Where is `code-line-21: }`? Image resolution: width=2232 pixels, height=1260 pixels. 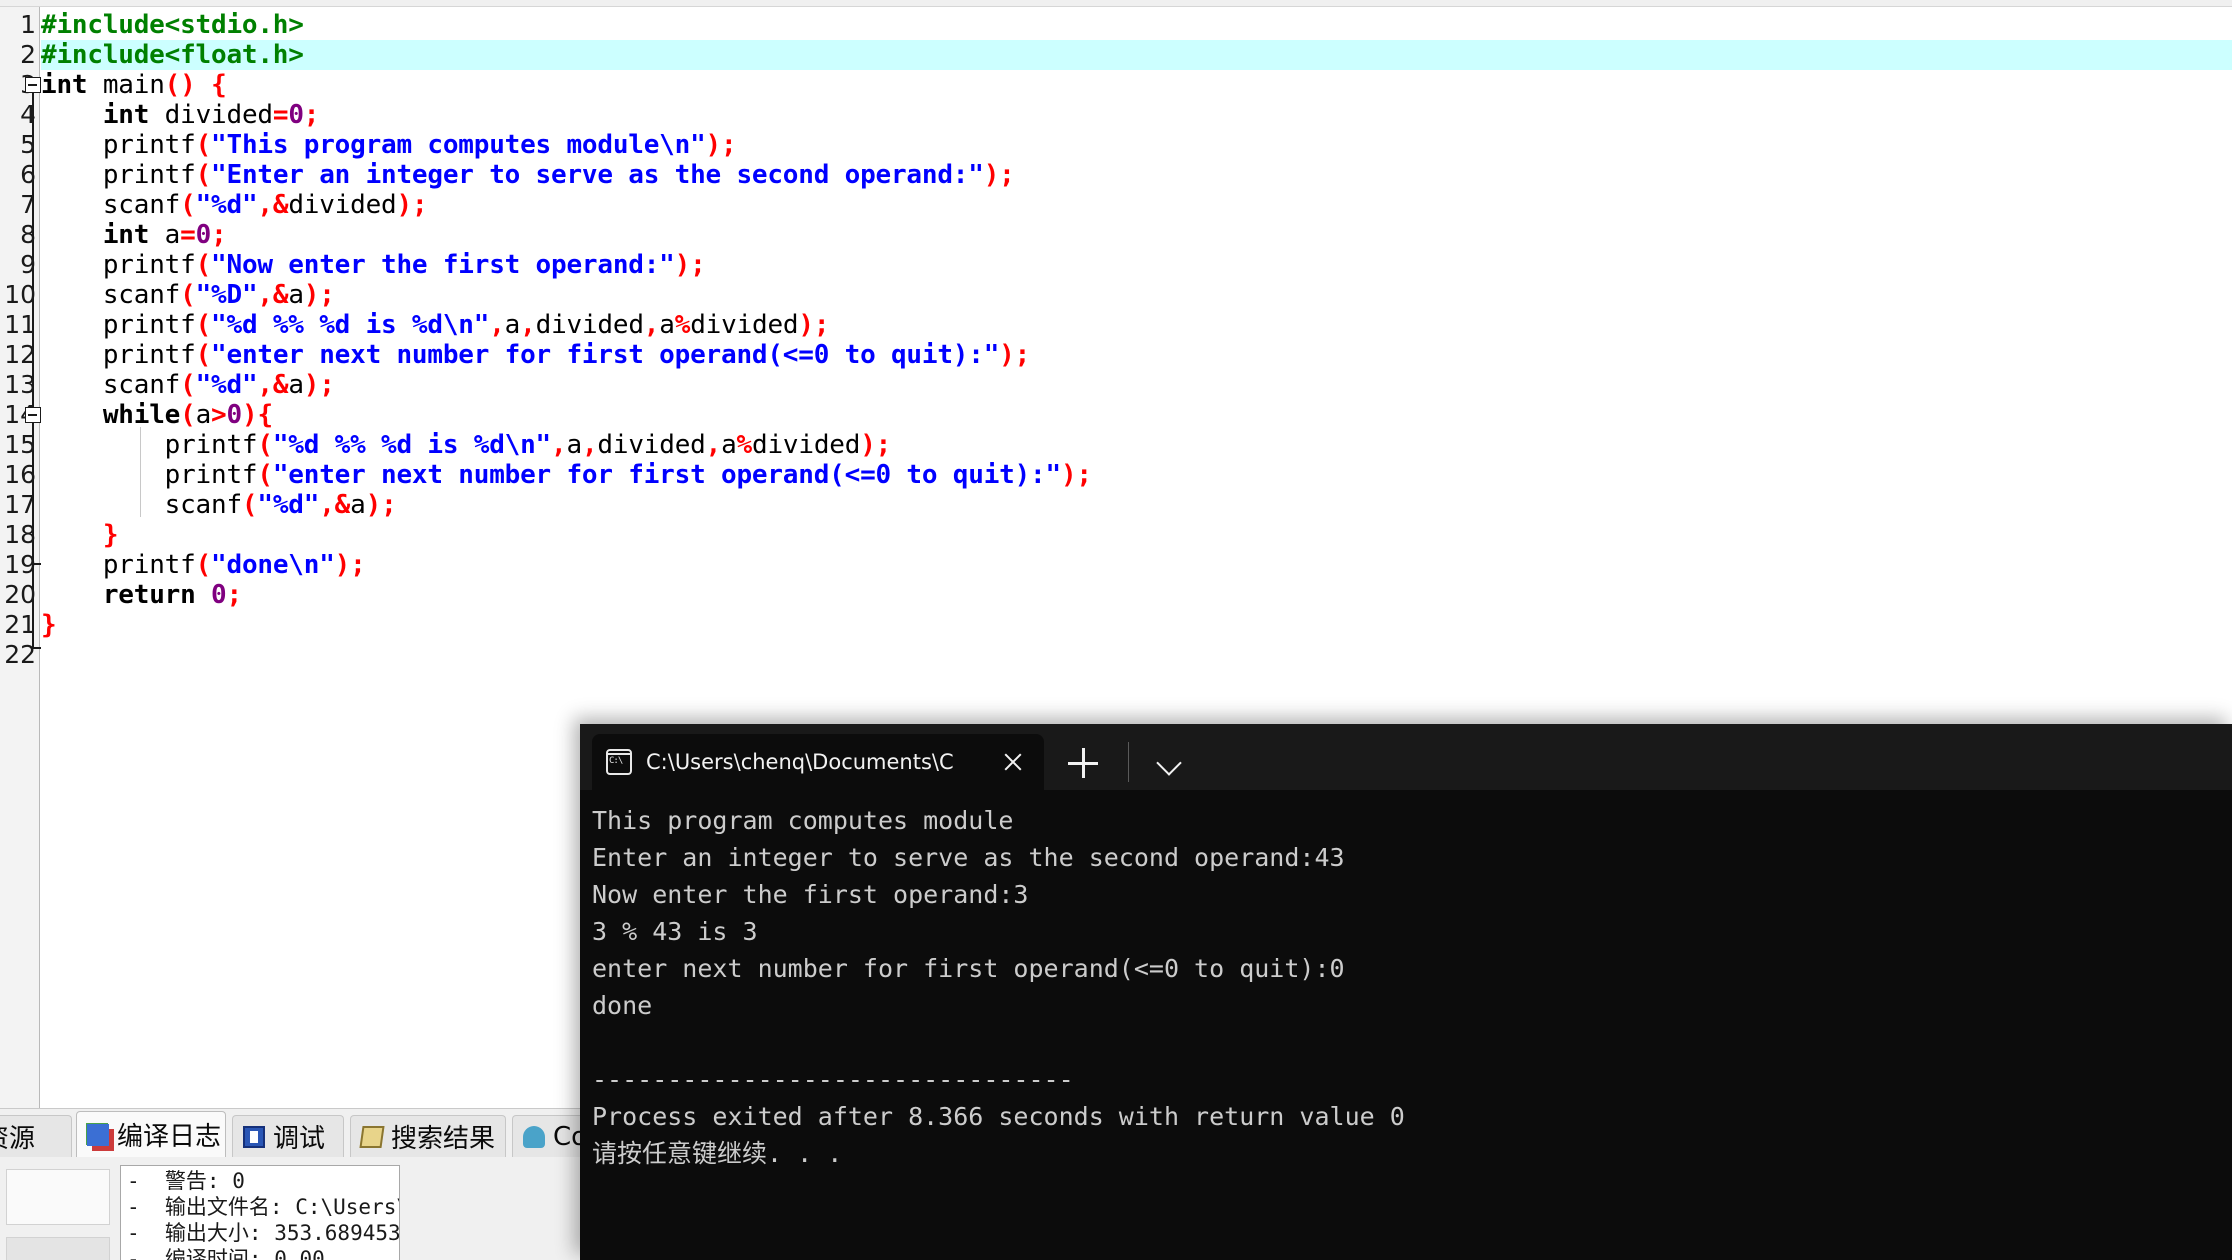 code-line-21: } is located at coordinates (49, 625).